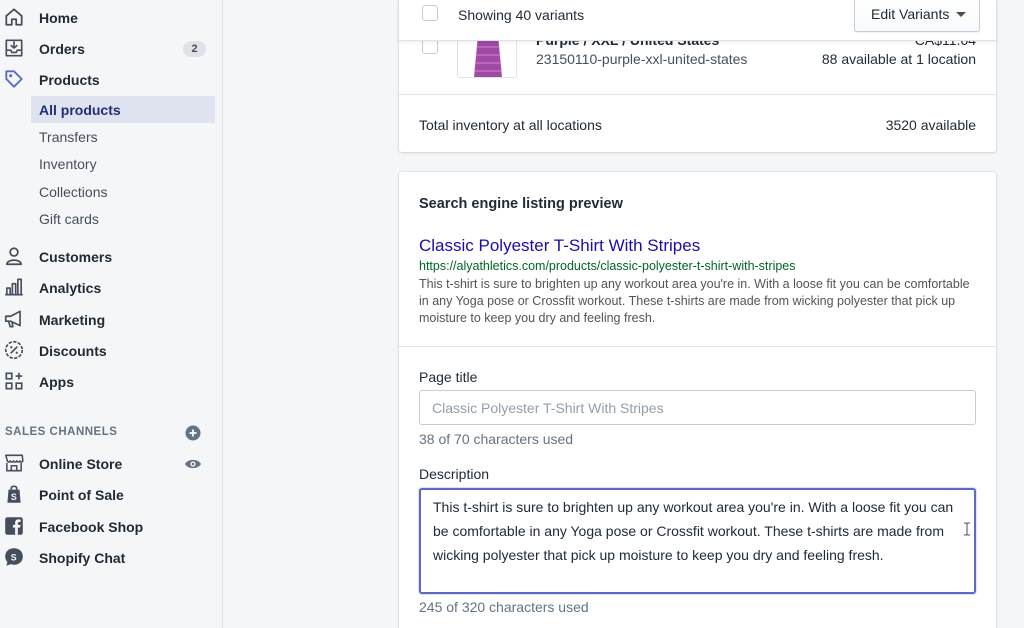  What do you see at coordinates (107, 79) in the screenshot?
I see `sidebar-item-products: Products` at bounding box center [107, 79].